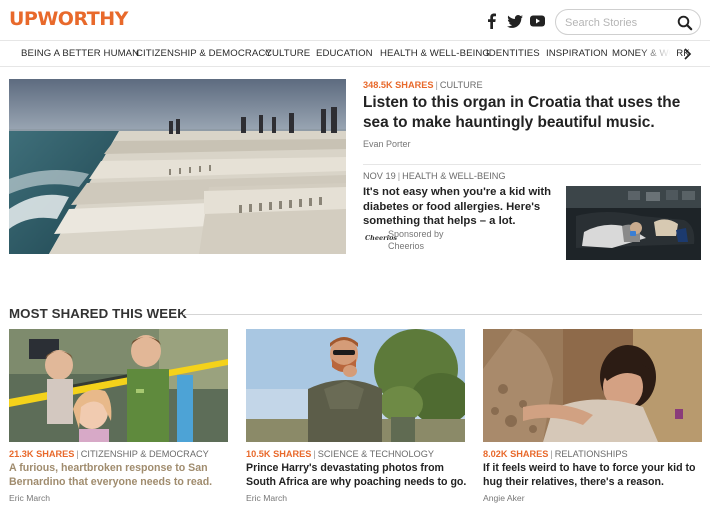 Image resolution: width=710 pixels, height=515 pixels. I want to click on nav-item-culture: CULTURE, so click(287, 53).